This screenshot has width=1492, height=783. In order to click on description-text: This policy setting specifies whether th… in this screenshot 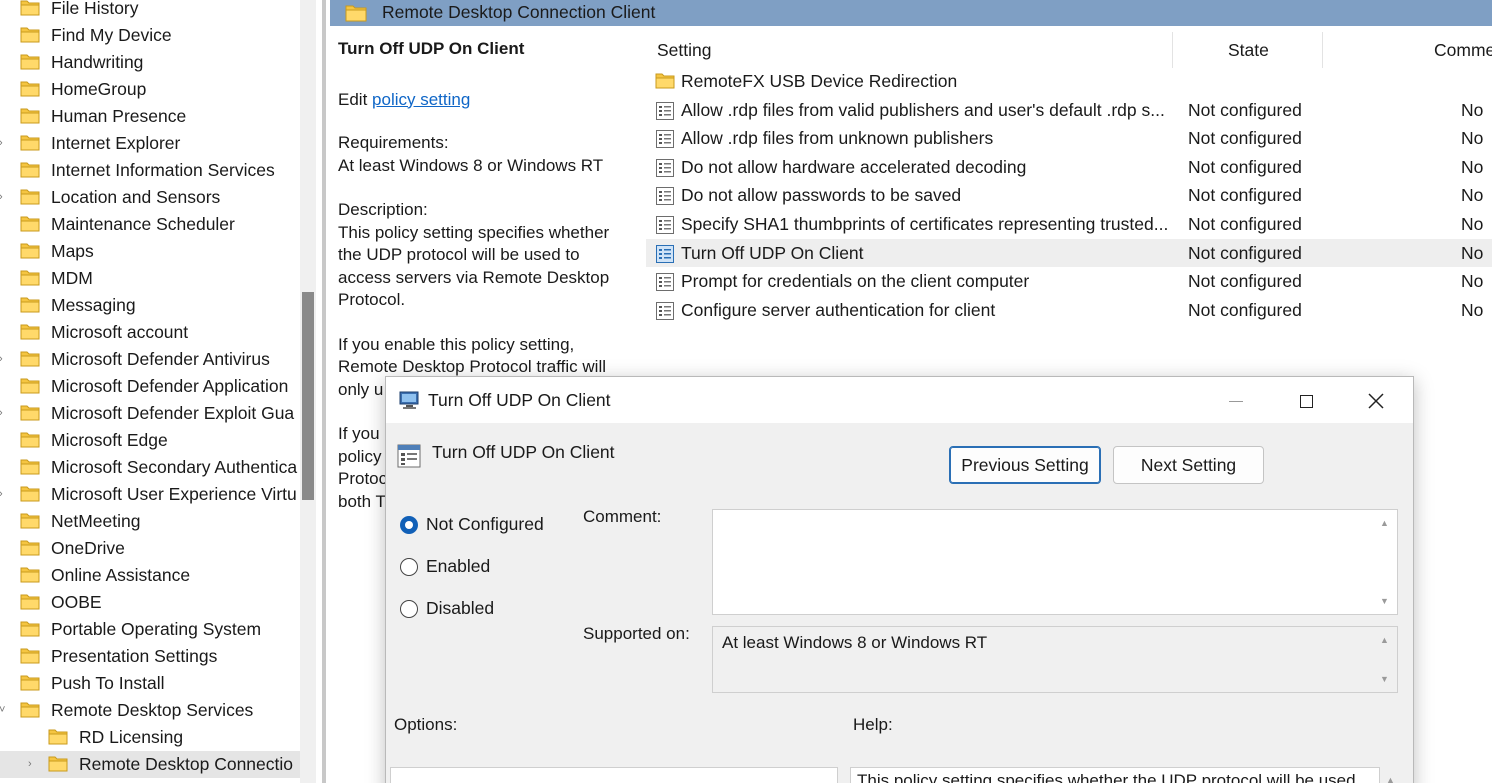, I will do `click(474, 266)`.